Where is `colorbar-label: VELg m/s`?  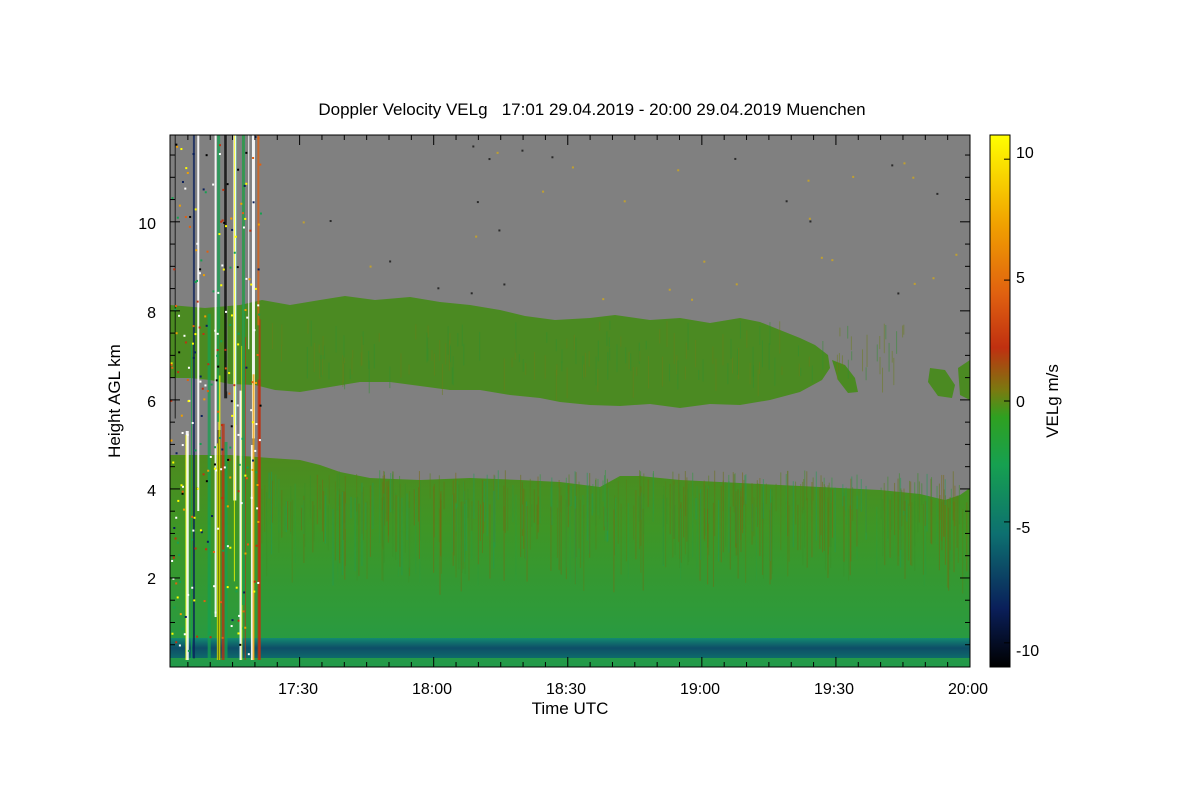 colorbar-label: VELg m/s is located at coordinates (1052, 401).